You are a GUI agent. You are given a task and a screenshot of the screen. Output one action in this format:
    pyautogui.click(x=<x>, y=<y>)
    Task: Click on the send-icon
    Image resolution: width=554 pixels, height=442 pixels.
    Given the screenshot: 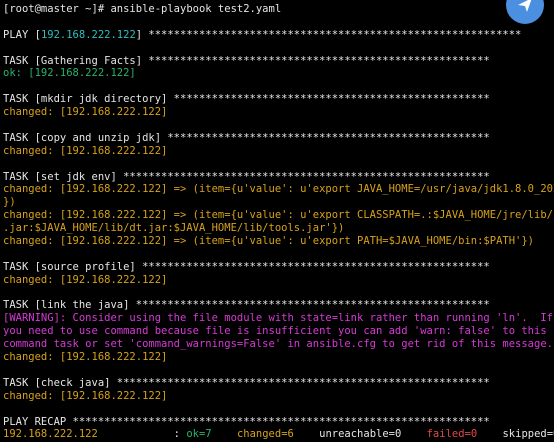 What is the action you would take?
    pyautogui.click(x=525, y=6)
    